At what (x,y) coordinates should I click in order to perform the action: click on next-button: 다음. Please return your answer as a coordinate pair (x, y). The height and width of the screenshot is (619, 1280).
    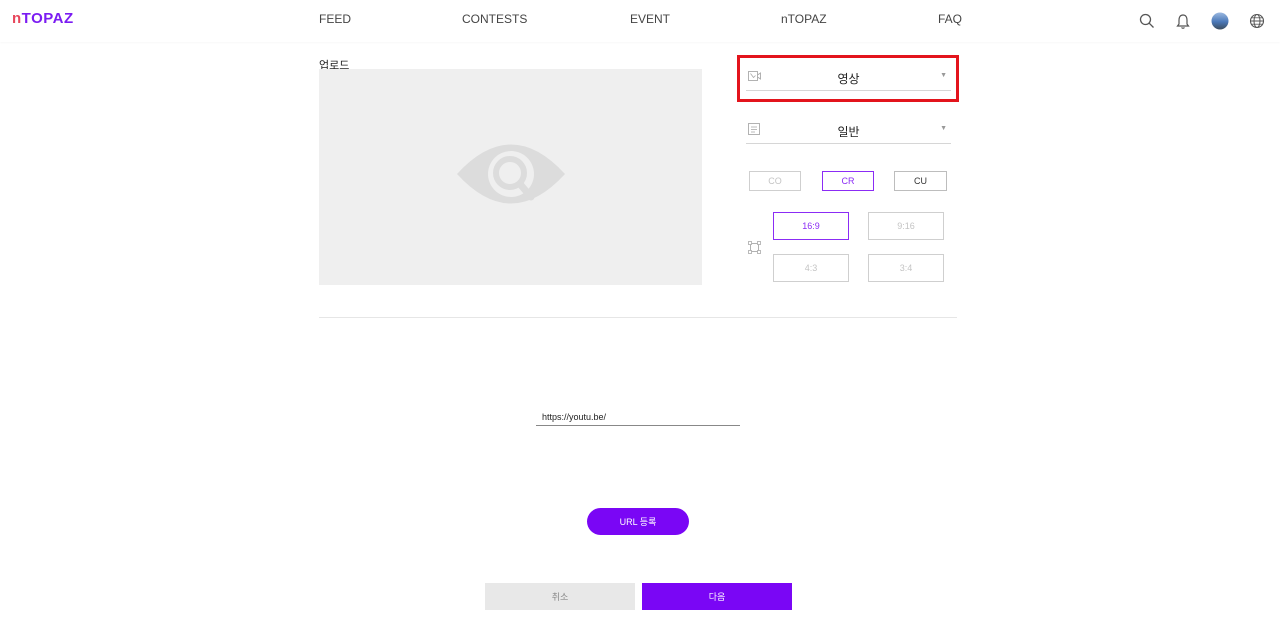
    Looking at the image, I should click on (717, 596).